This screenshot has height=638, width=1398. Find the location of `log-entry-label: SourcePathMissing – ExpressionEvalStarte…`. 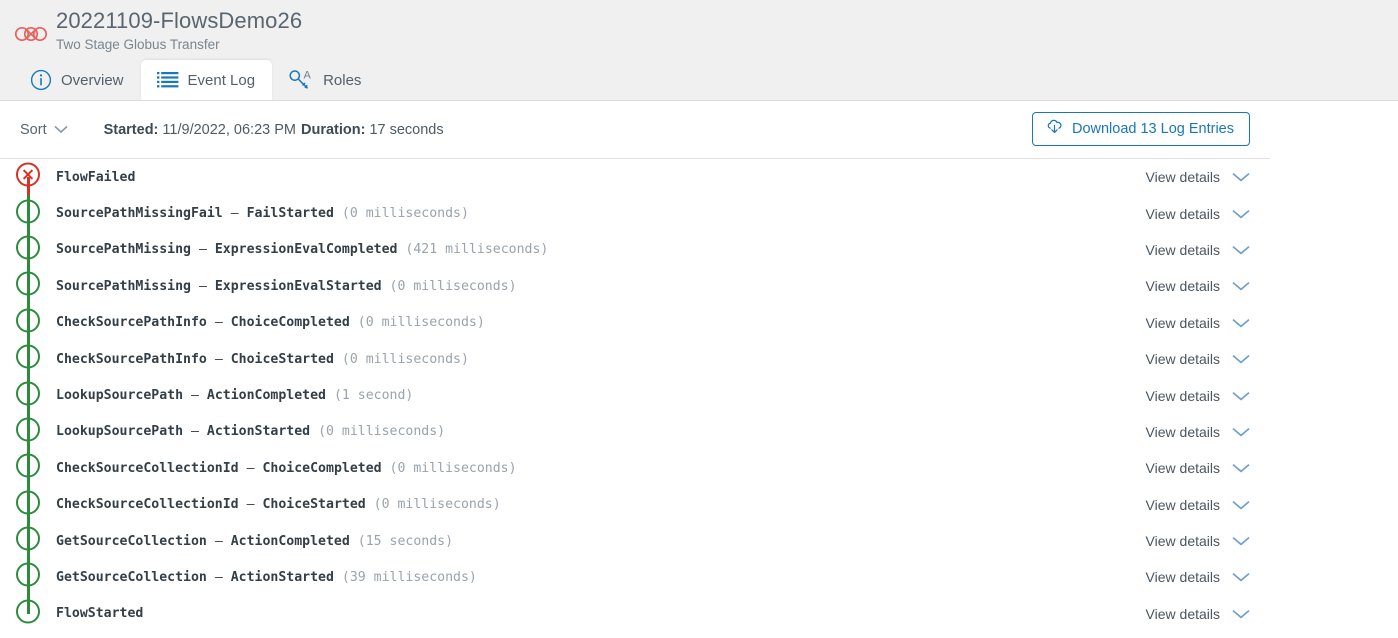

log-entry-label: SourcePathMissing – ExpressionEvalStarte… is located at coordinates (286, 286).